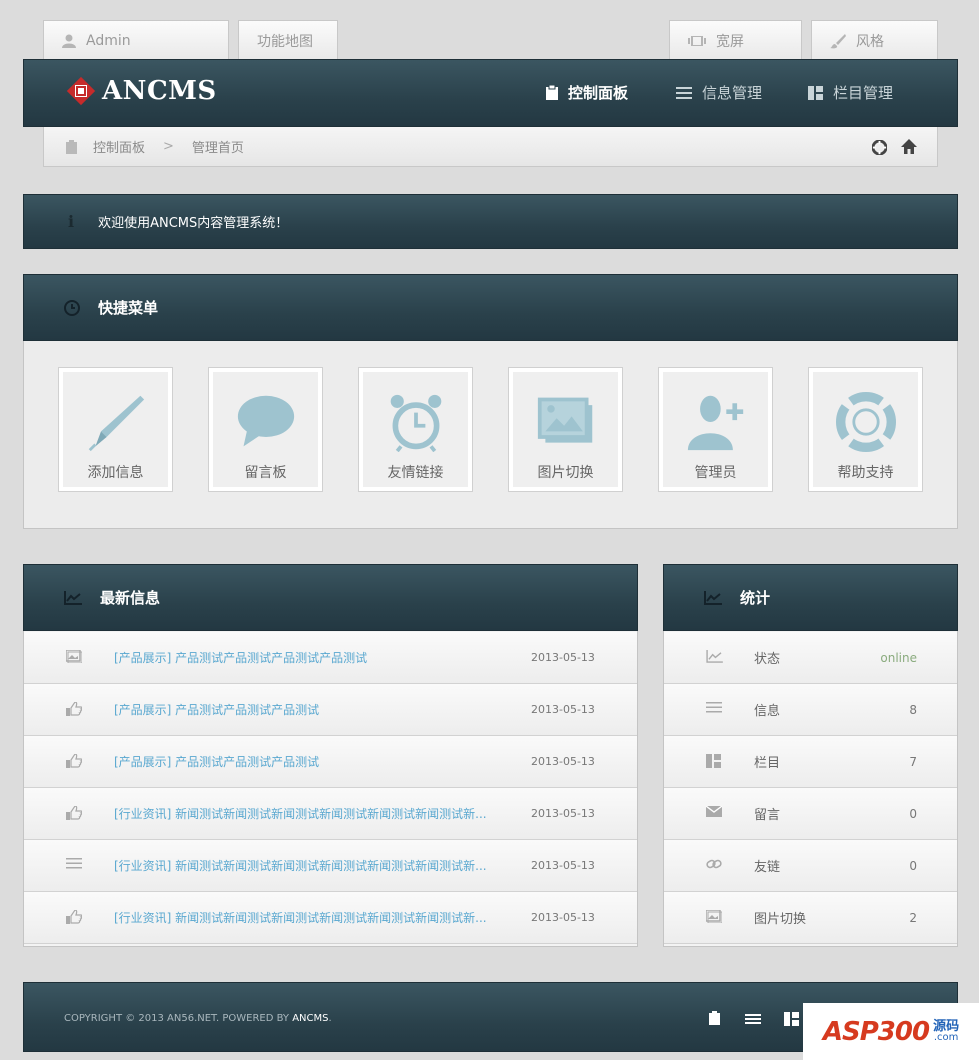 Image resolution: width=979 pixels, height=1060 pixels. I want to click on watermark-side: 源码 .com, so click(946, 1031).